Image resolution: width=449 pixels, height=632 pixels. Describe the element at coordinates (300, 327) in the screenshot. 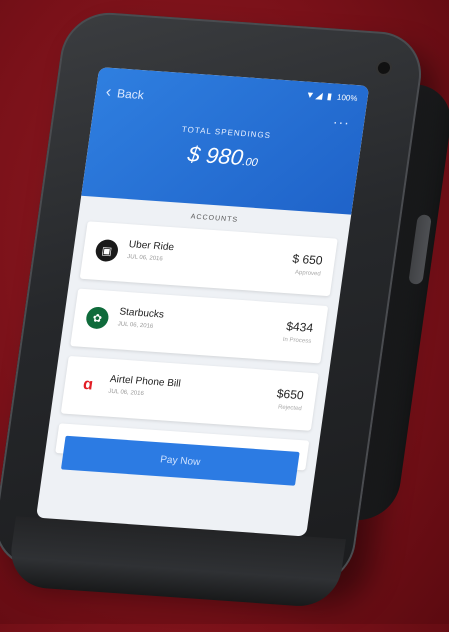

I see `account-amount: $434` at that location.